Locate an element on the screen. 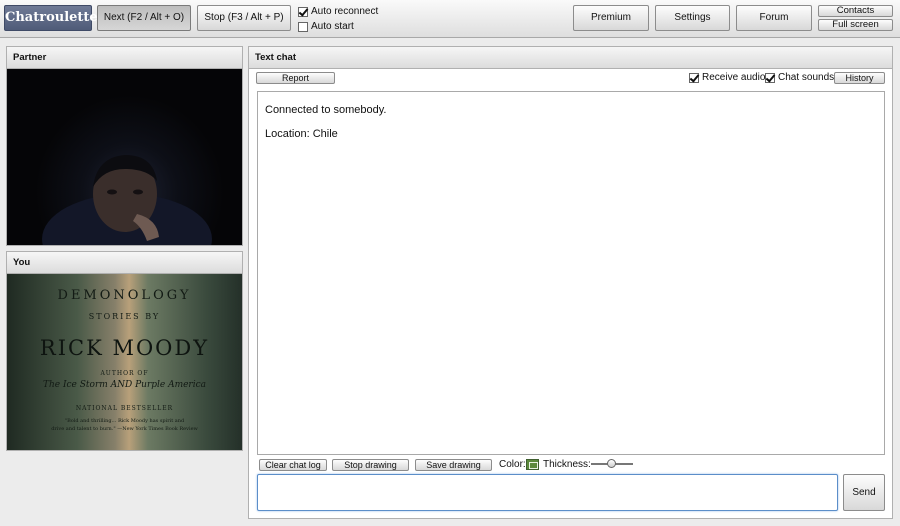 Image resolution: width=900 pixels, height=526 pixels. chat-message: Location: Chile is located at coordinates (301, 134).